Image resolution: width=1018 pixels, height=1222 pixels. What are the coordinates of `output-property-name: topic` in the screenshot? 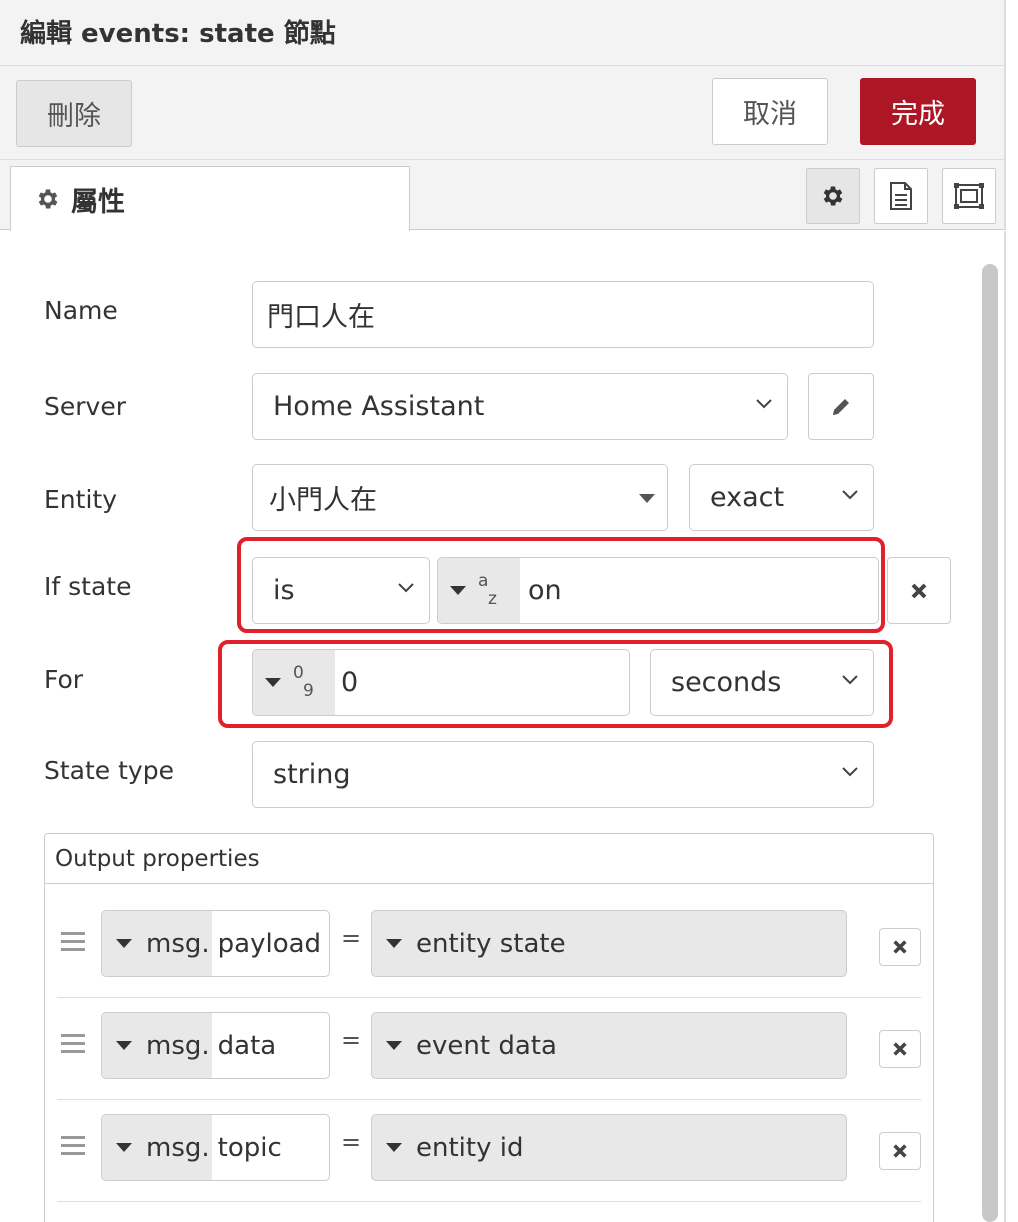 It's located at (249, 1147).